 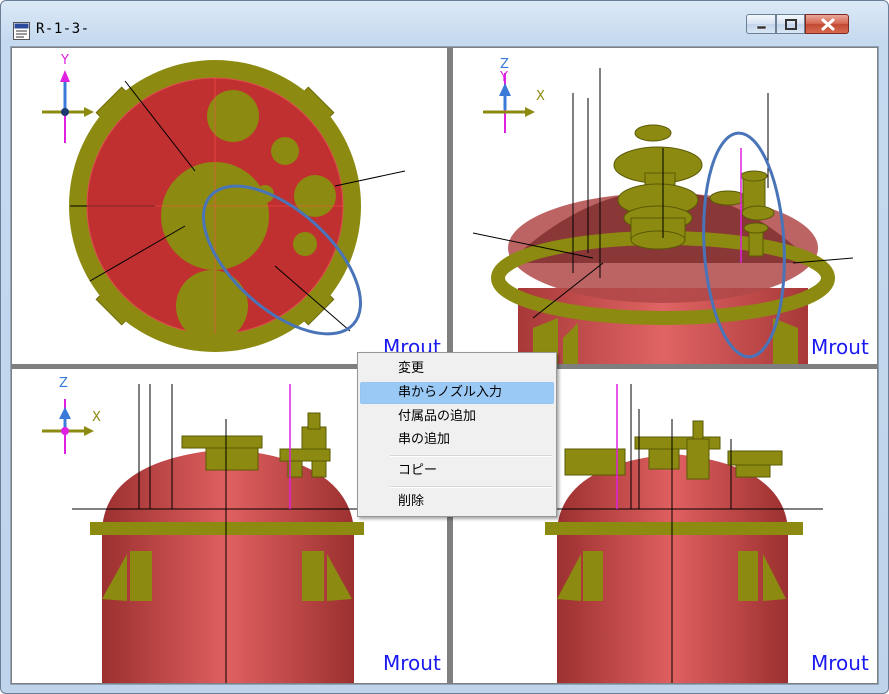 I want to click on axis-gizmo-iso: Z Y X, so click(x=514, y=95).